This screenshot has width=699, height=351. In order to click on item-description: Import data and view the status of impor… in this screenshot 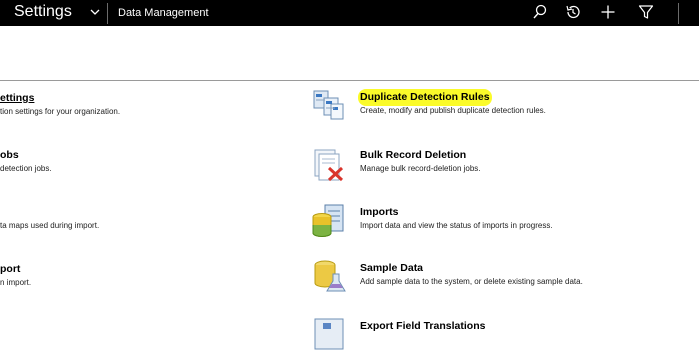, I will do `click(456, 225)`.